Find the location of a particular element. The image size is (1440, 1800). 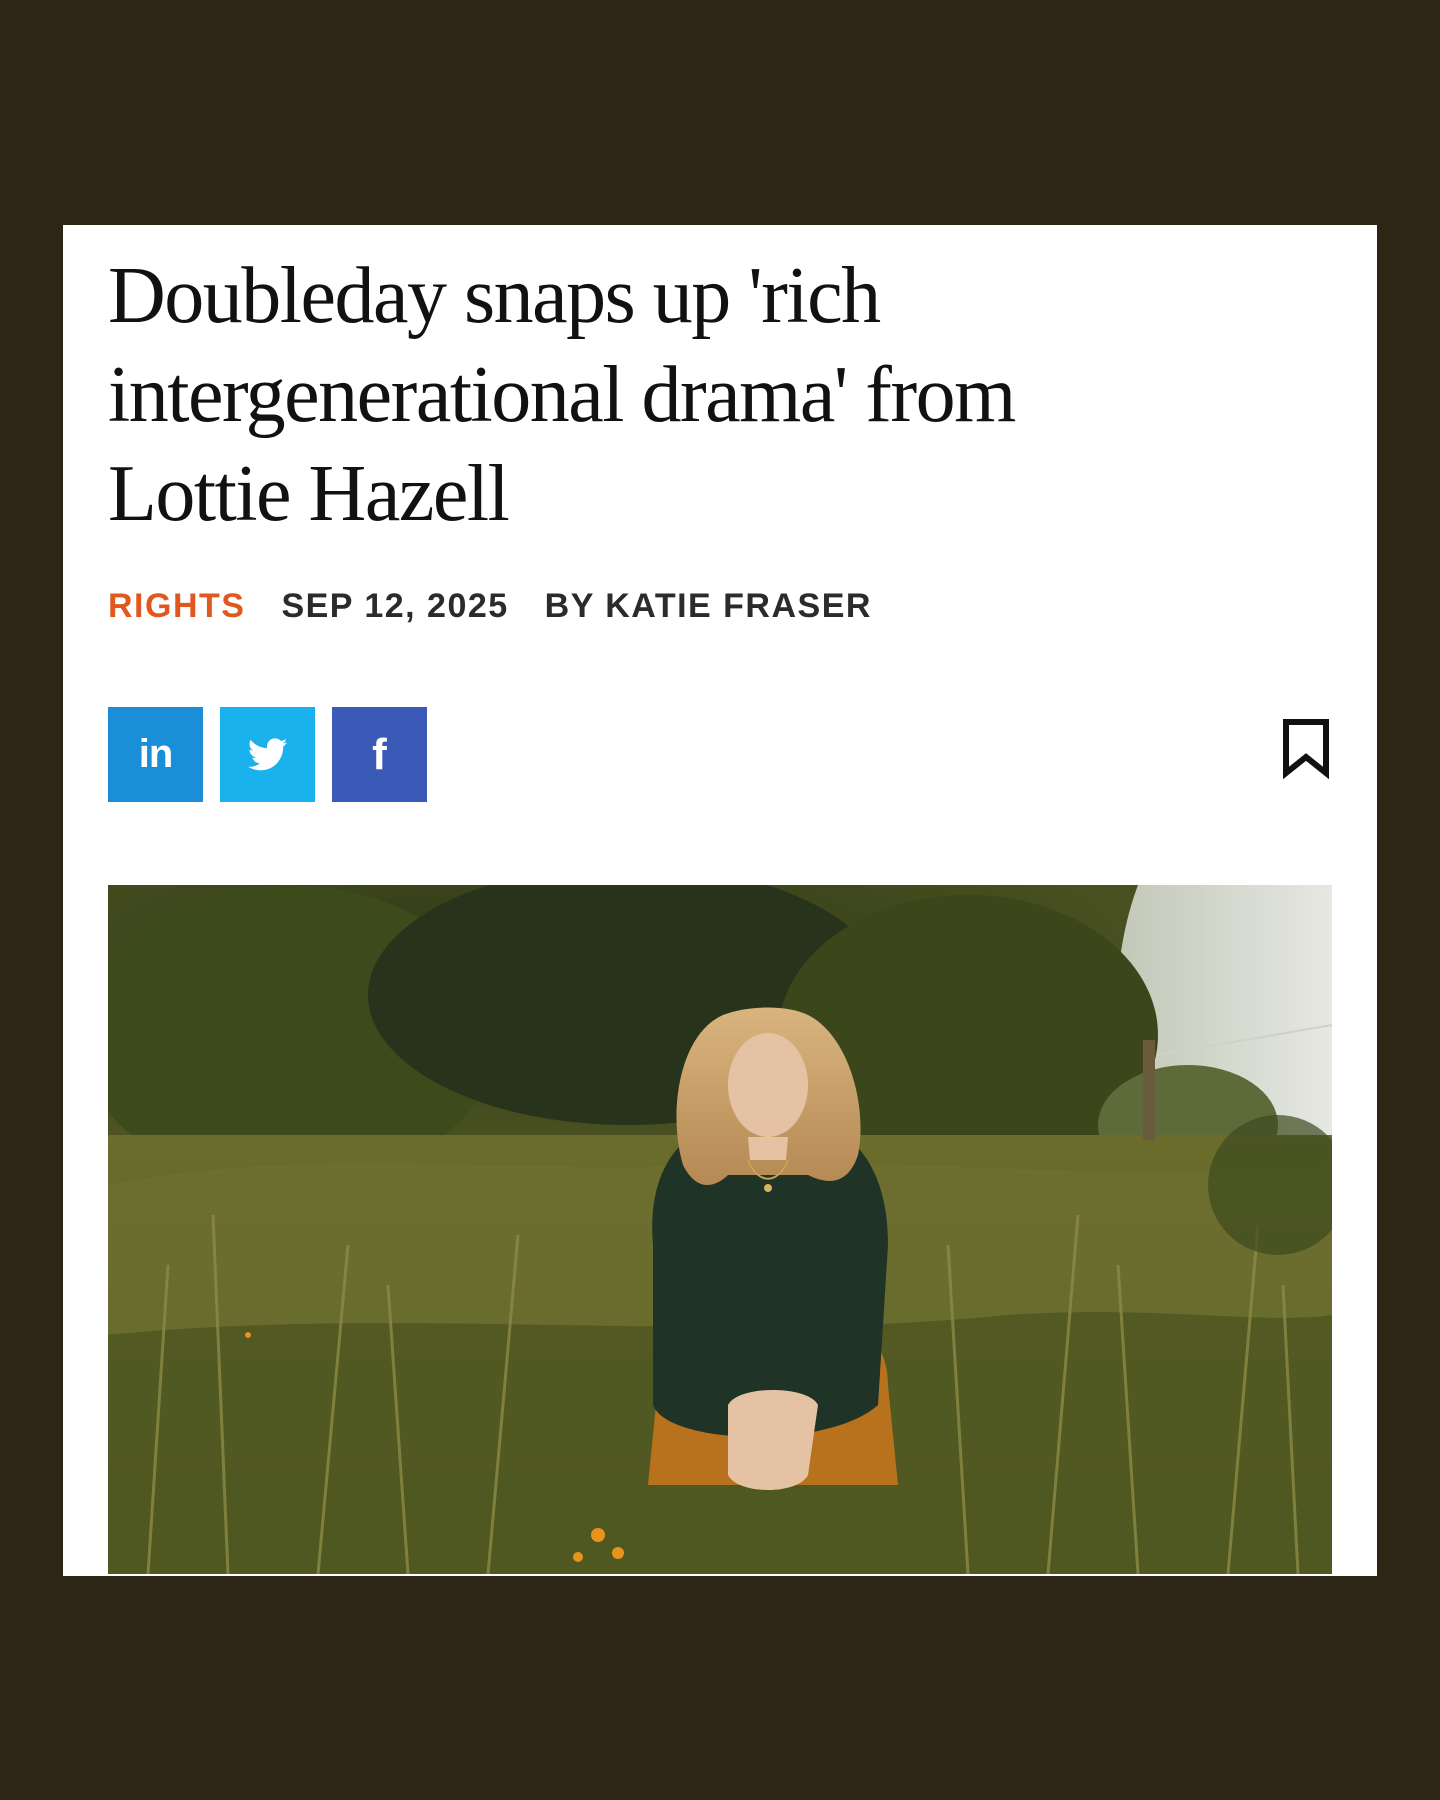

share-buttons: in f is located at coordinates (267, 754).